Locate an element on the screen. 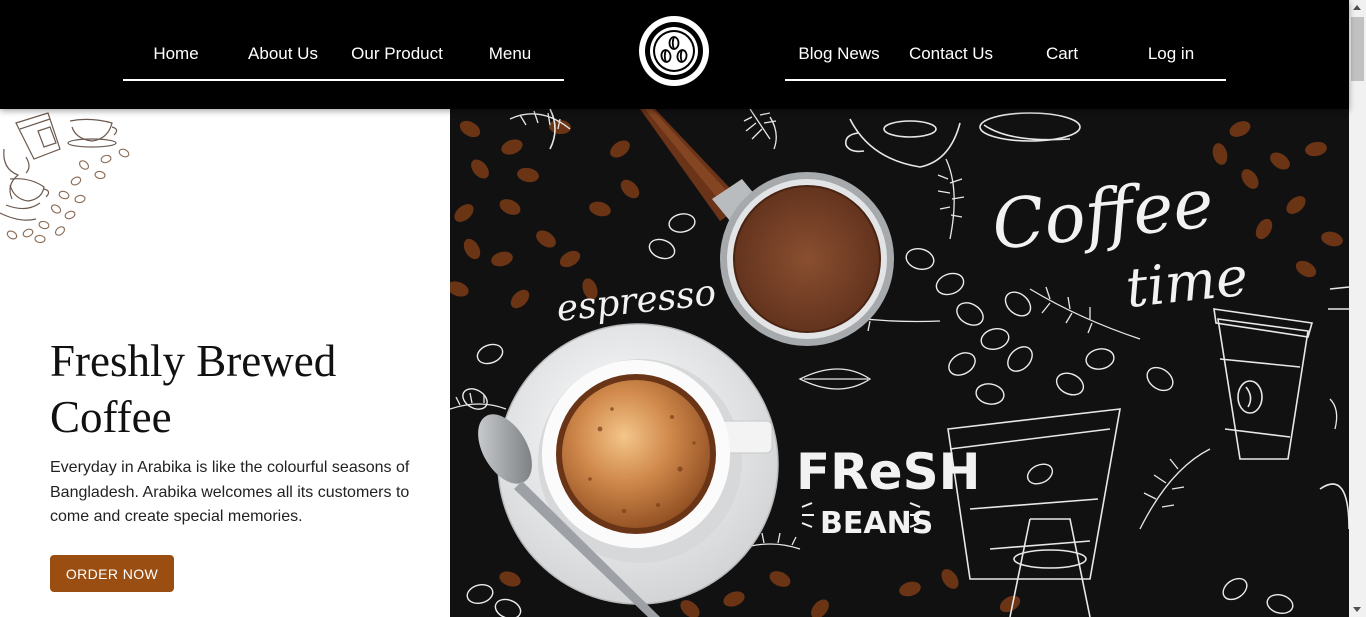 The image size is (1366, 617). nav-log-in: Log in is located at coordinates (1171, 54).